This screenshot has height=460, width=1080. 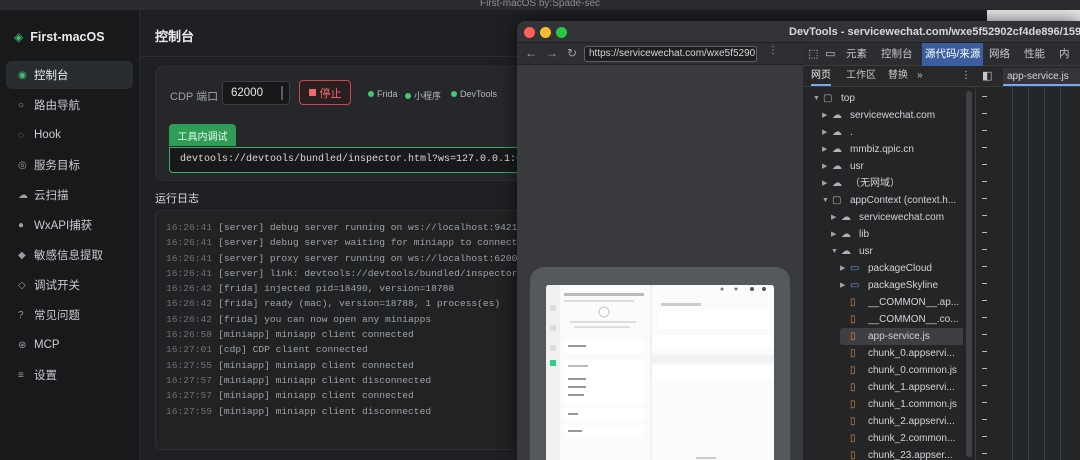 What do you see at coordinates (69, 195) in the screenshot?
I see `sidebar-item-cloud-scan: ☁ 云扫描` at bounding box center [69, 195].